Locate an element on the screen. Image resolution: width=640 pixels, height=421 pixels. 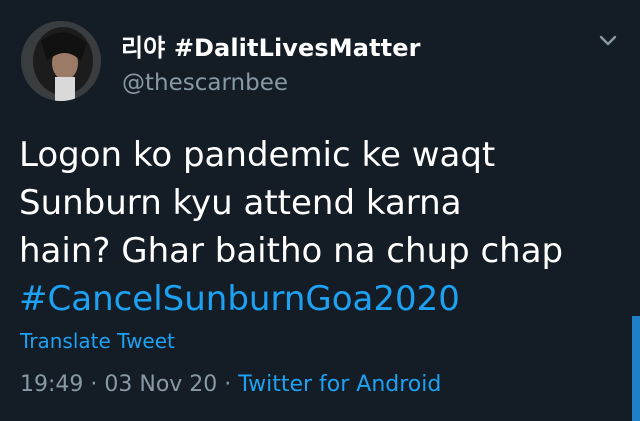
translate-tweet-link: Translate Tweet is located at coordinates (97, 341).